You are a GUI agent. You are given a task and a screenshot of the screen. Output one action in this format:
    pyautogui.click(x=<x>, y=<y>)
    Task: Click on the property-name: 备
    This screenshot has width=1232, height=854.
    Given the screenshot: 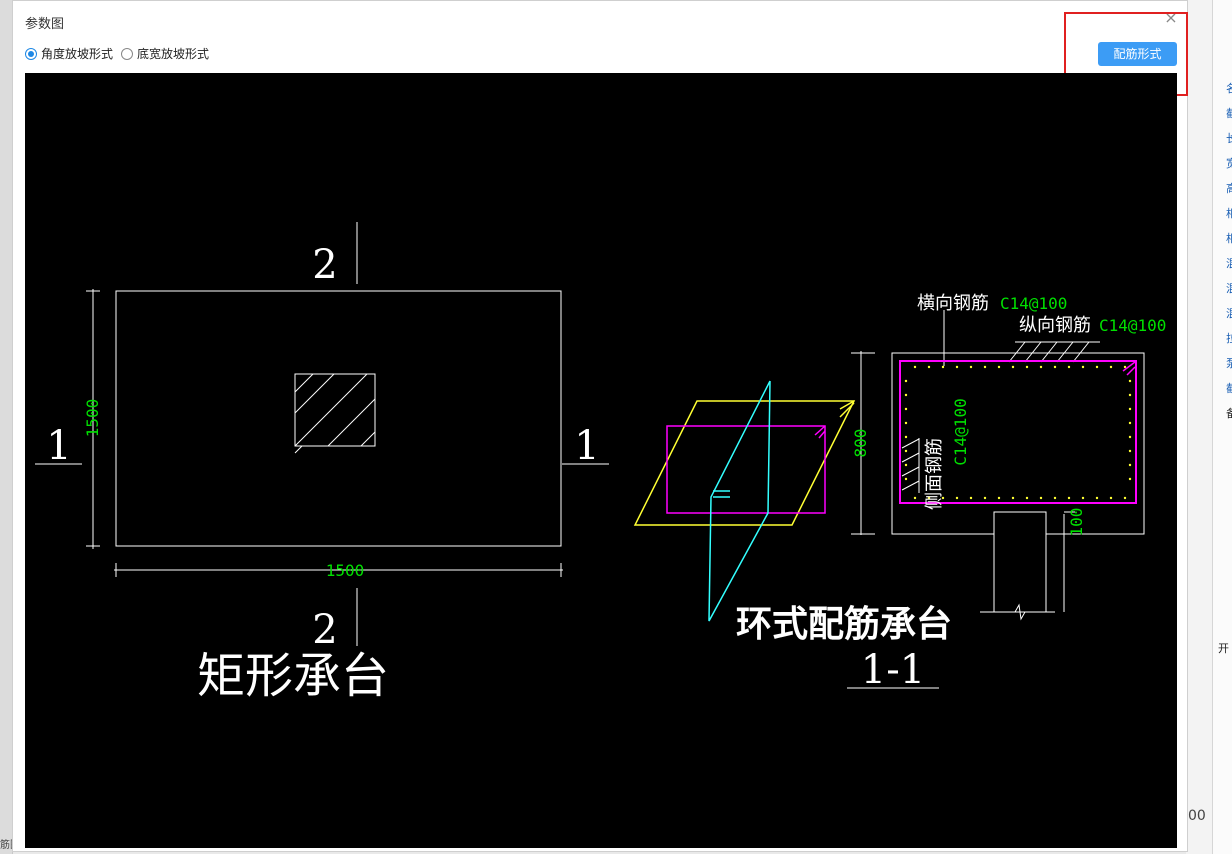 What is the action you would take?
    pyautogui.click(x=1229, y=413)
    